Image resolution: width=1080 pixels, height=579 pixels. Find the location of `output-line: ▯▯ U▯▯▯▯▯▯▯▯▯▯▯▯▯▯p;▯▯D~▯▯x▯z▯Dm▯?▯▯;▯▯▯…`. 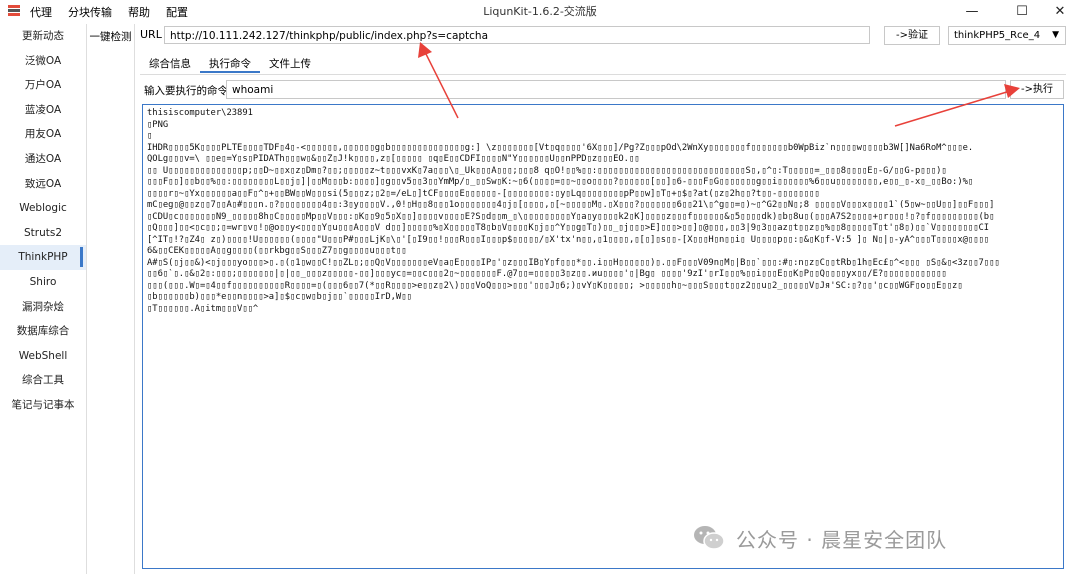

output-line: ▯▯ U▯▯▯▯▯▯▯▯▯▯▯▯▯▯p;▯▯D~▯▯x▯z▯Dm▯?▯▯;▯▯▯… is located at coordinates (547, 170).